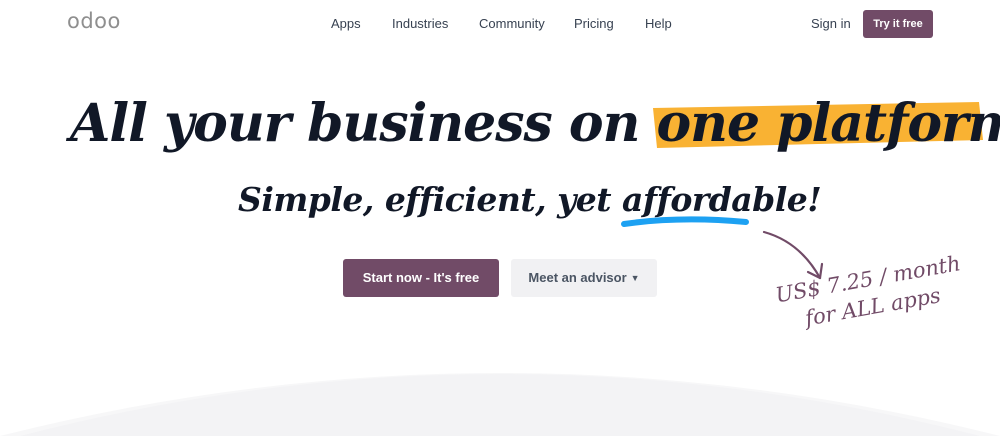  Describe the element at coordinates (594, 23) in the screenshot. I see `nav-pricing: Pricing` at that location.